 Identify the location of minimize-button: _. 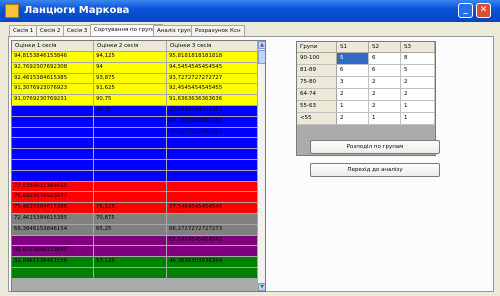
(465, 10).